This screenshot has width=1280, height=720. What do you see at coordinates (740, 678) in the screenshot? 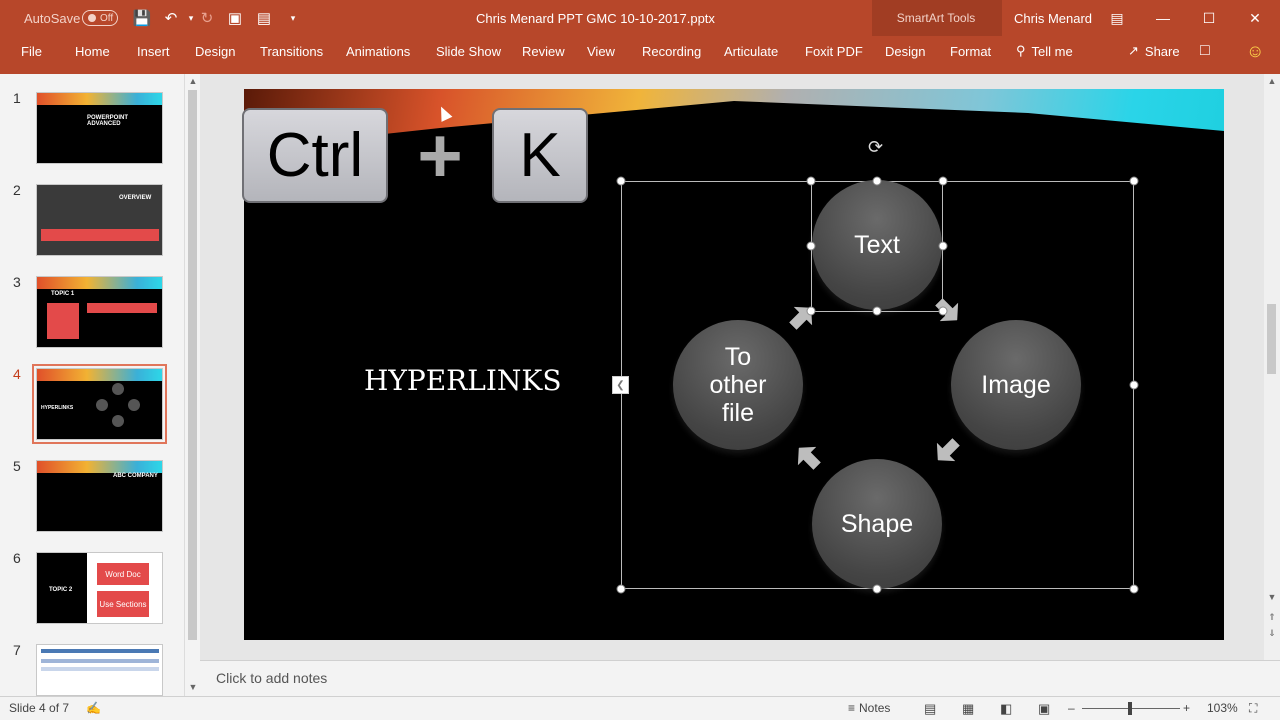
I see `notes-pane: Click to add notes` at bounding box center [740, 678].